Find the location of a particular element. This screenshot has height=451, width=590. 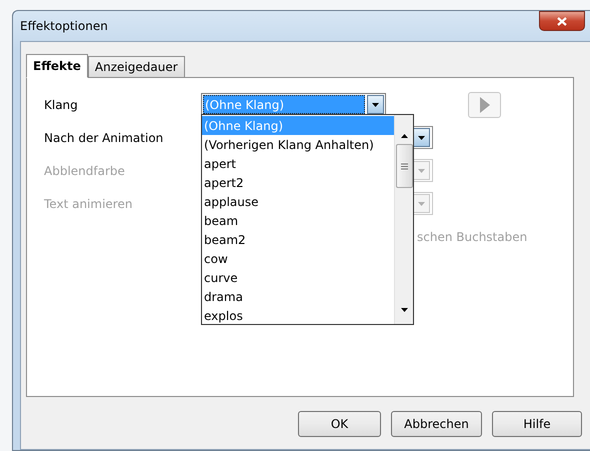

dropdown-option: explos is located at coordinates (298, 315).